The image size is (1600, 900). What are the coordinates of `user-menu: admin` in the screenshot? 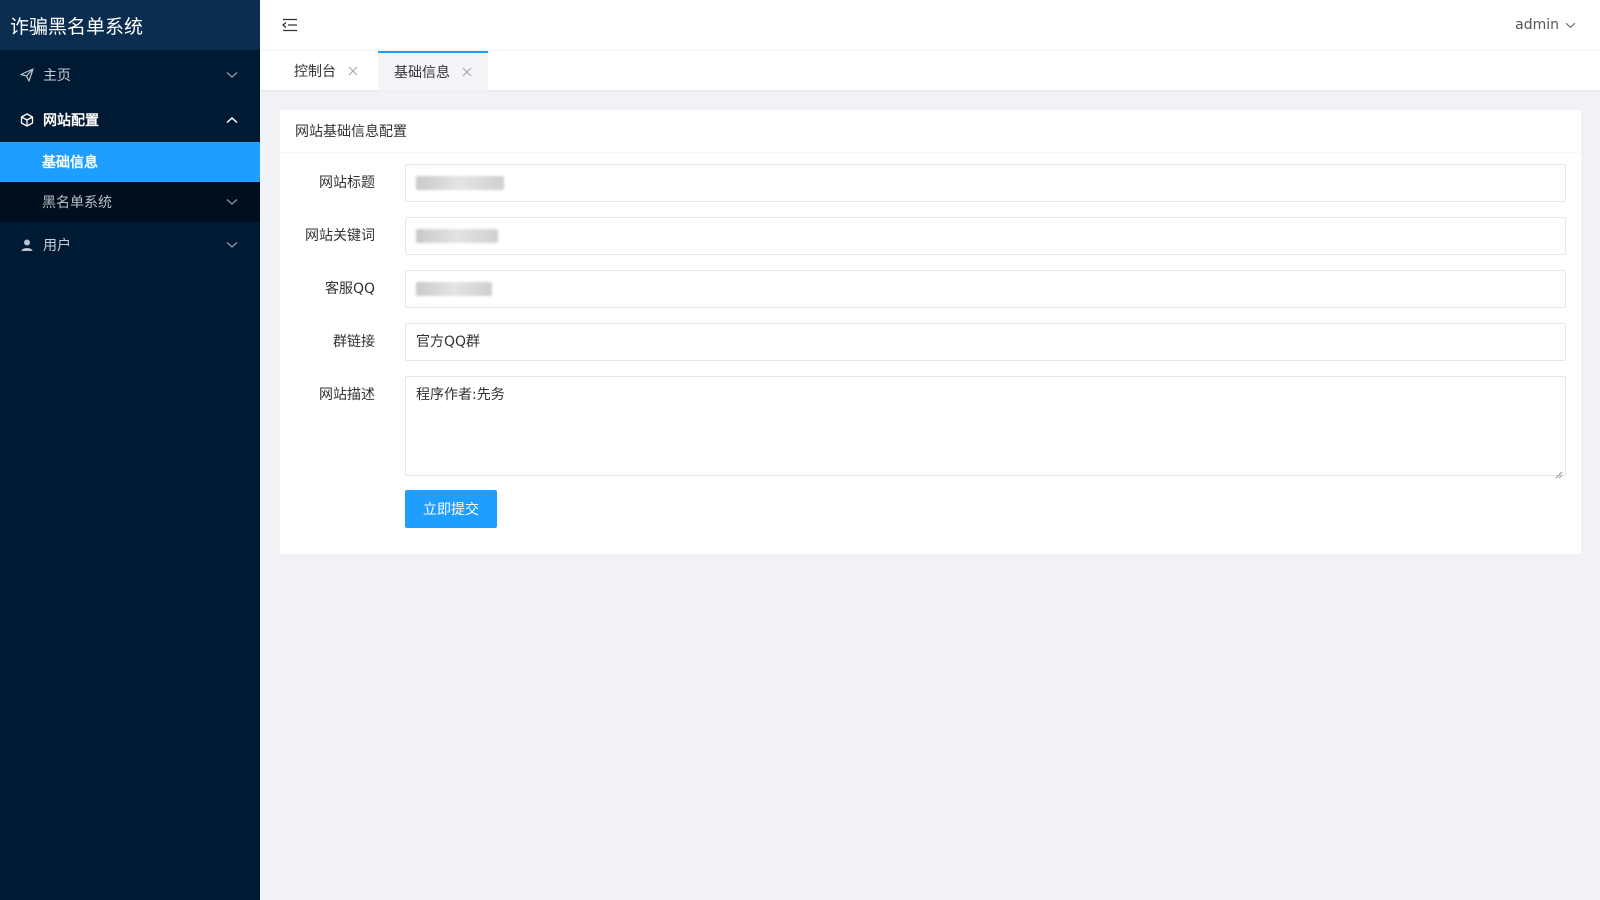 It's located at (1545, 25).